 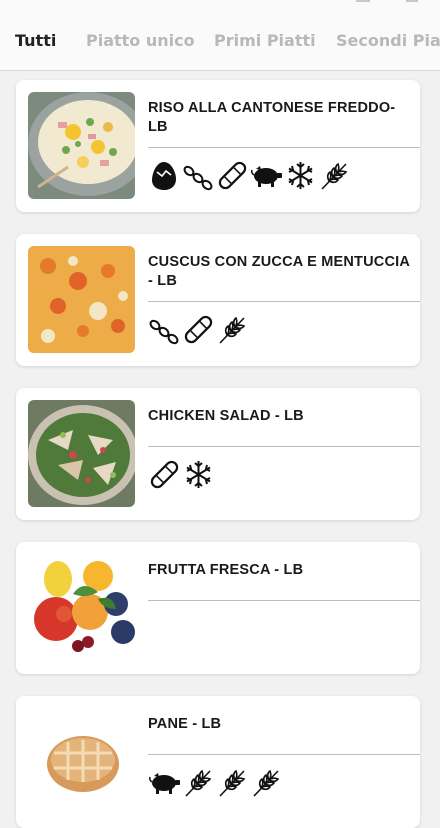 I want to click on dish-photo-couscous, so click(x=81, y=299).